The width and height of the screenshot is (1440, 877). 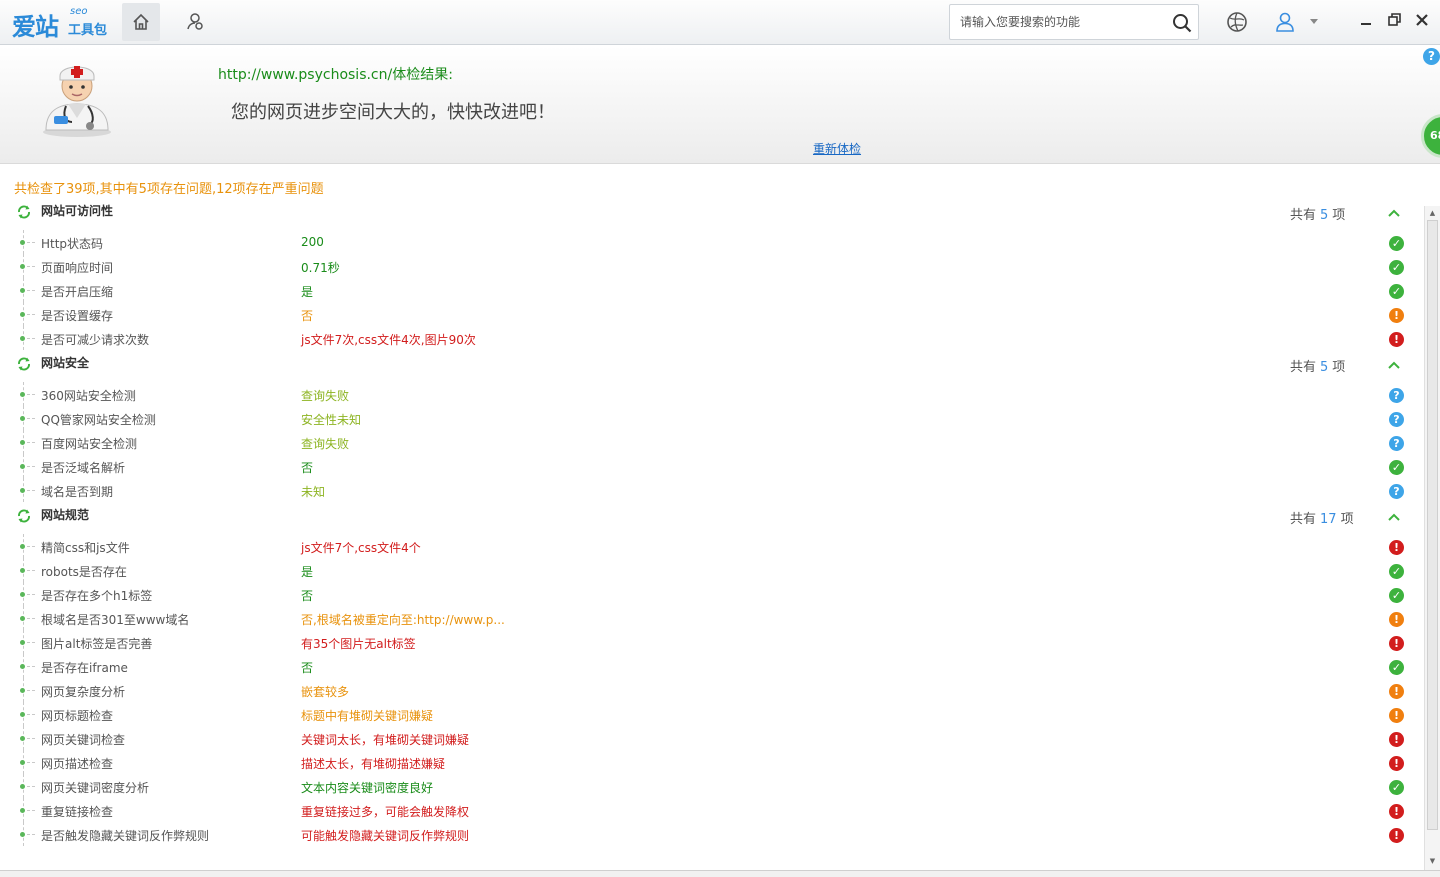 I want to click on check-name: 网页标题检查, so click(x=77, y=716).